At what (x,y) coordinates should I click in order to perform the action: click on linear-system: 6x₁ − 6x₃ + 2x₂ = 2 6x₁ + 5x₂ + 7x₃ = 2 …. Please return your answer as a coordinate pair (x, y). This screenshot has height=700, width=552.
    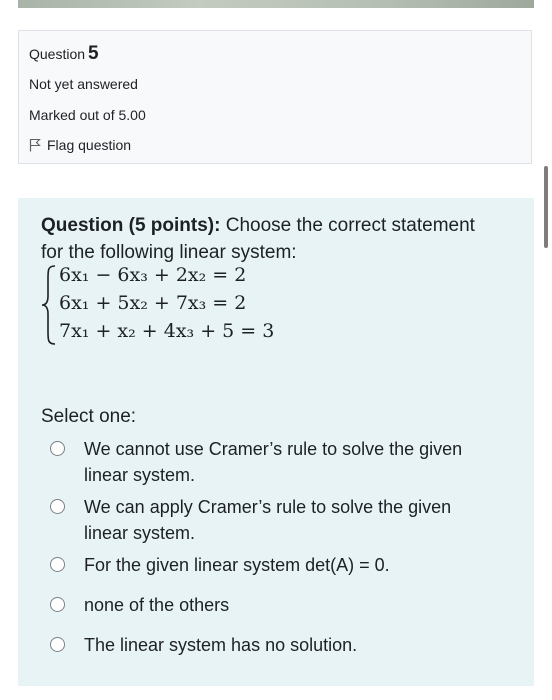
    Looking at the image, I should click on (191, 306).